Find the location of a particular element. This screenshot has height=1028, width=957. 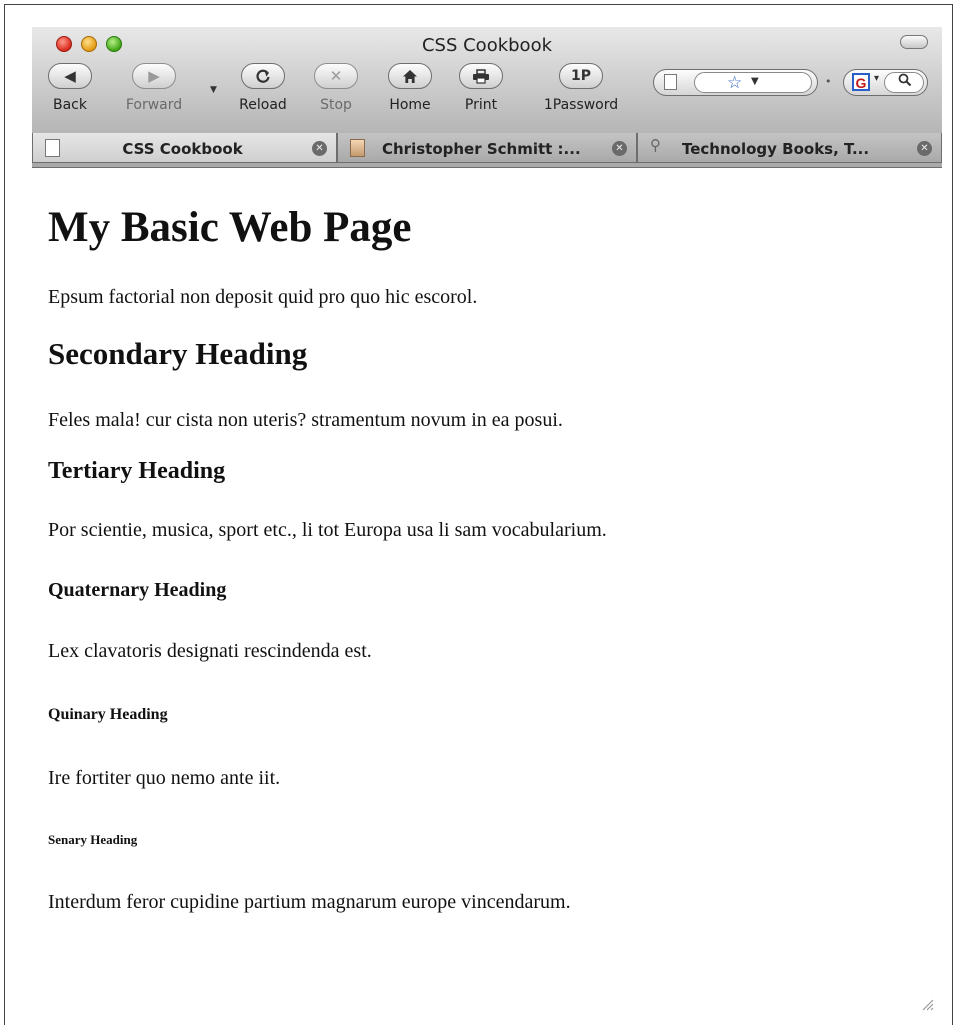

heading-level-6: Senary Heading is located at coordinates (93, 839).